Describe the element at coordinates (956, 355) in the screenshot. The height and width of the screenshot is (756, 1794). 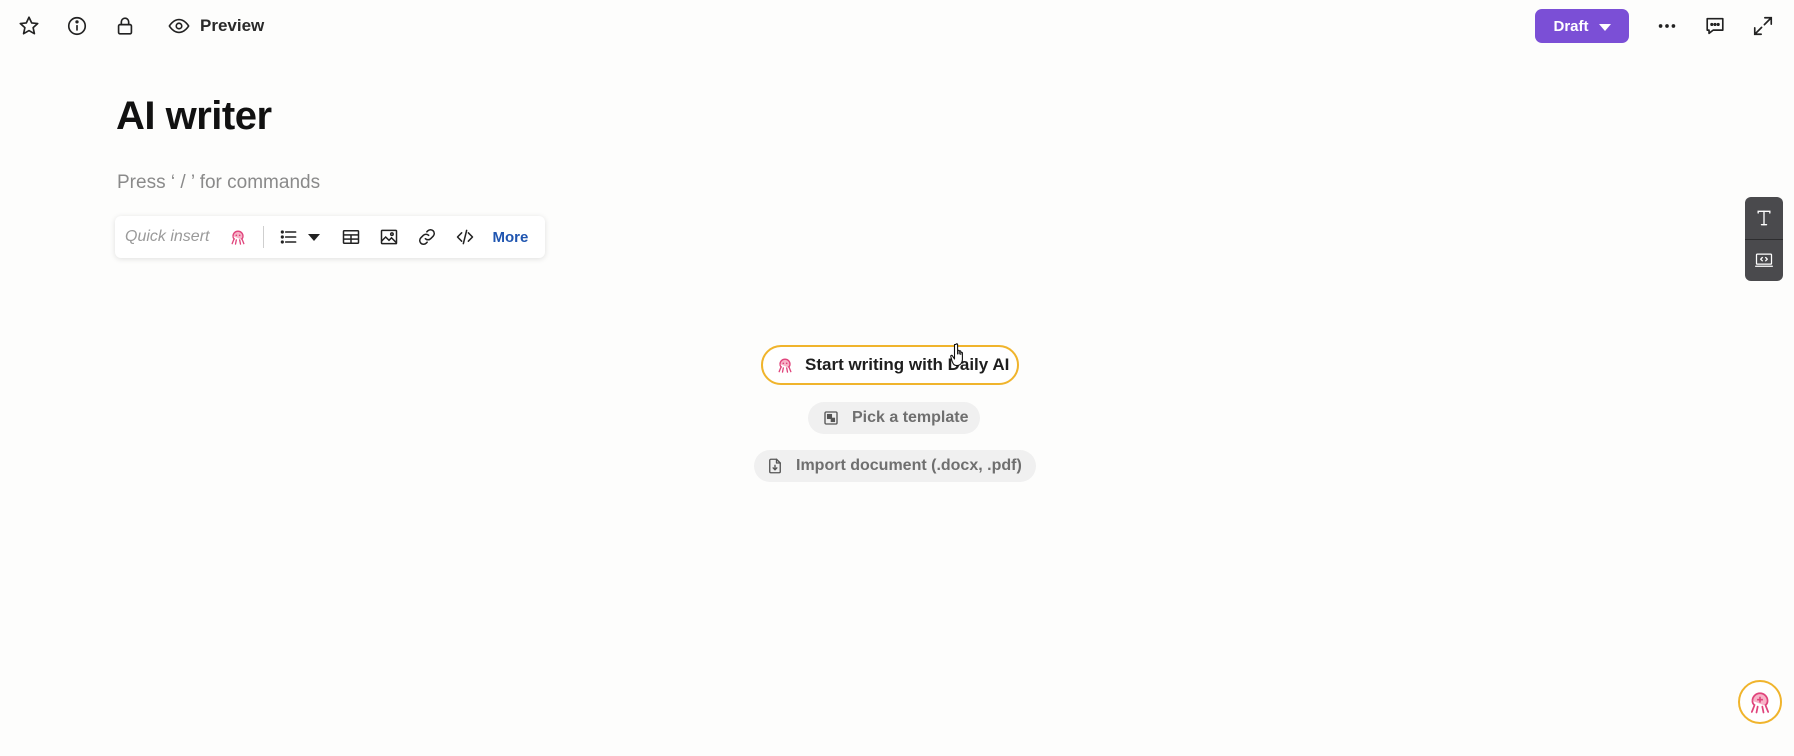
I see `hand-cursor-icon` at that location.